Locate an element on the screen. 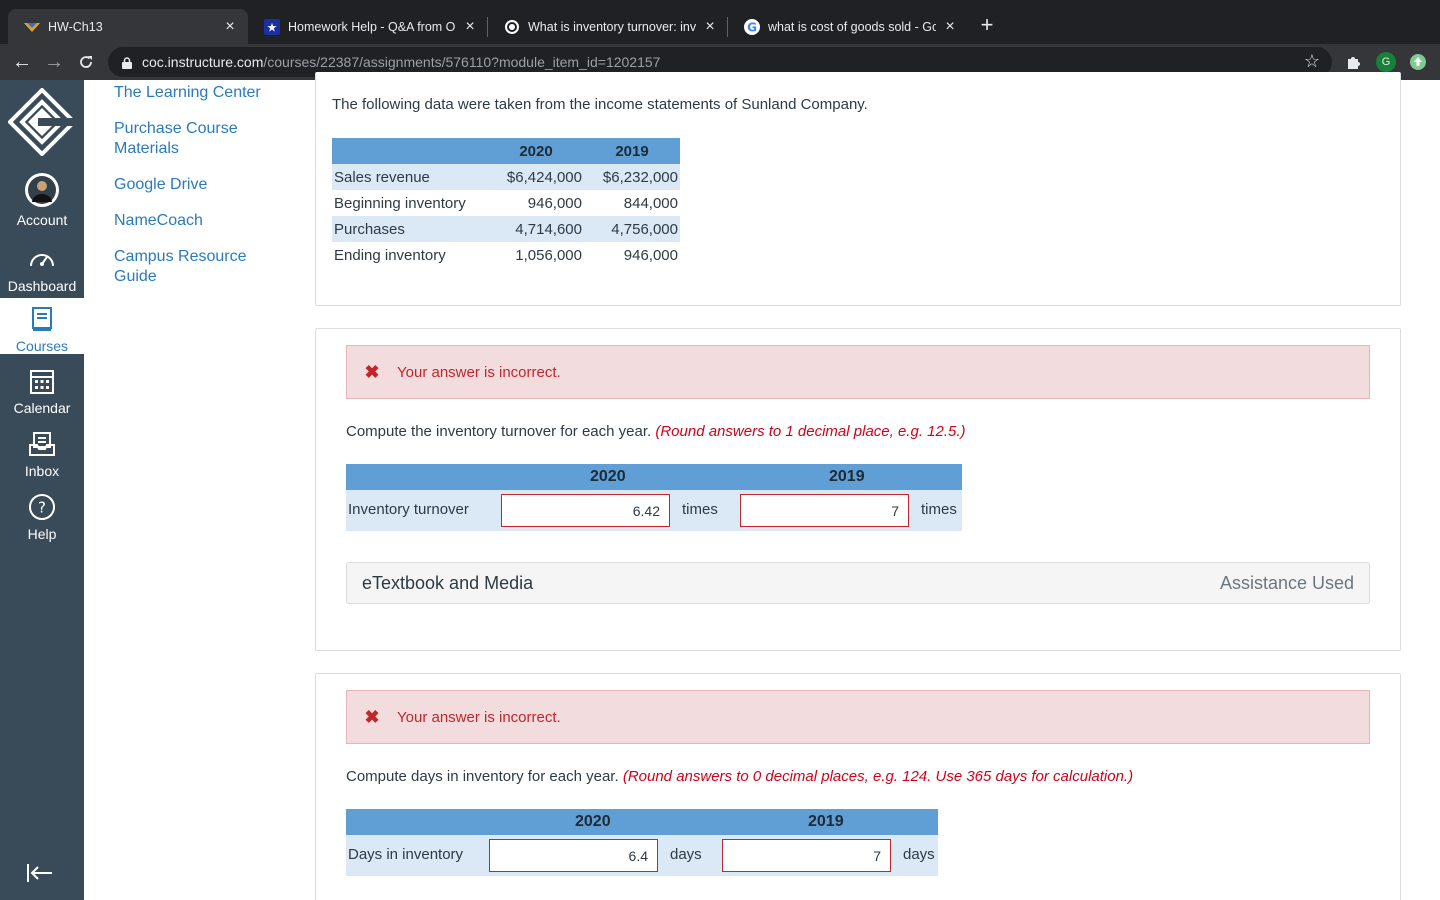  table-row: Purchases 4,714,600 4,756,000 is located at coordinates (506, 229).